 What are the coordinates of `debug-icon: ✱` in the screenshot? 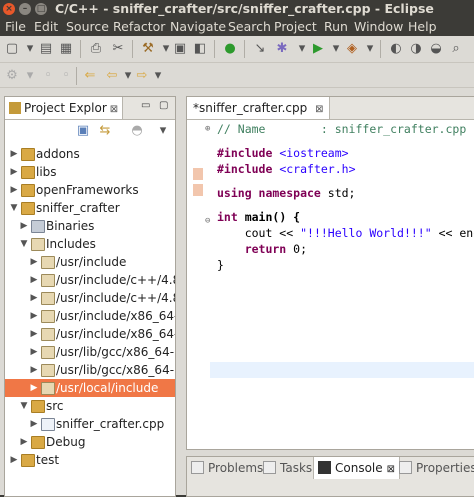 It's located at (282, 49).